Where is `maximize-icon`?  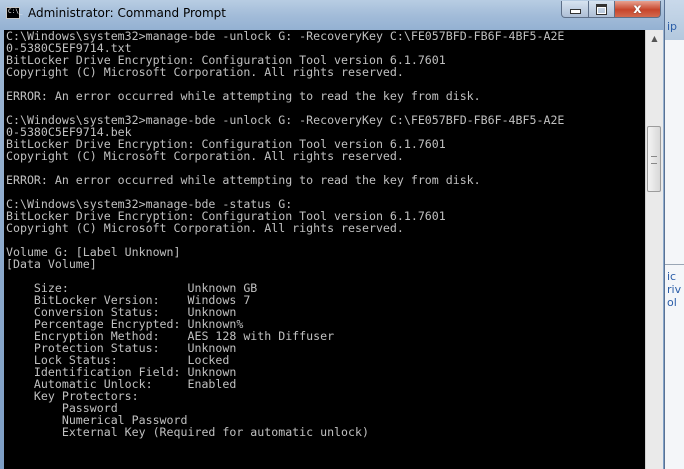
maximize-icon is located at coordinates (601, 9).